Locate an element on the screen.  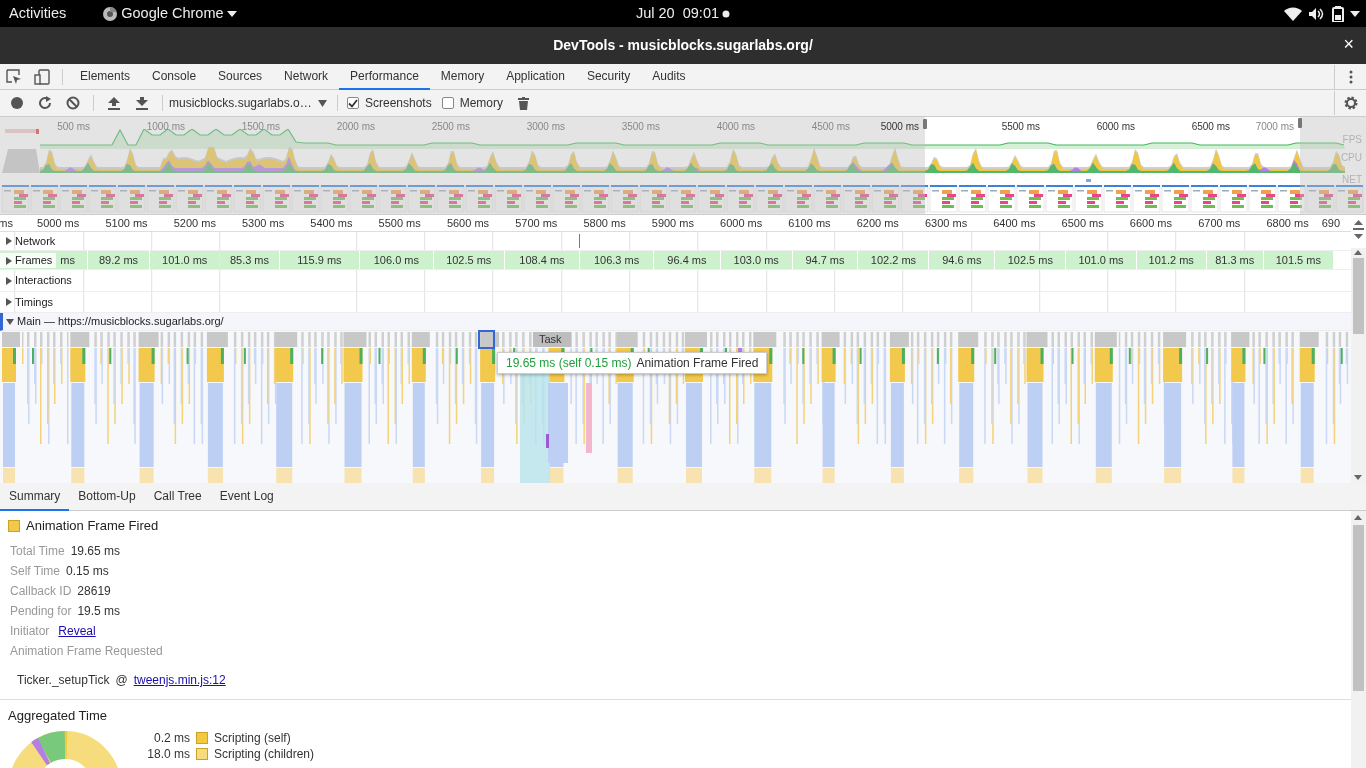
time-tick-label: 690 is located at coordinates (1330, 223).